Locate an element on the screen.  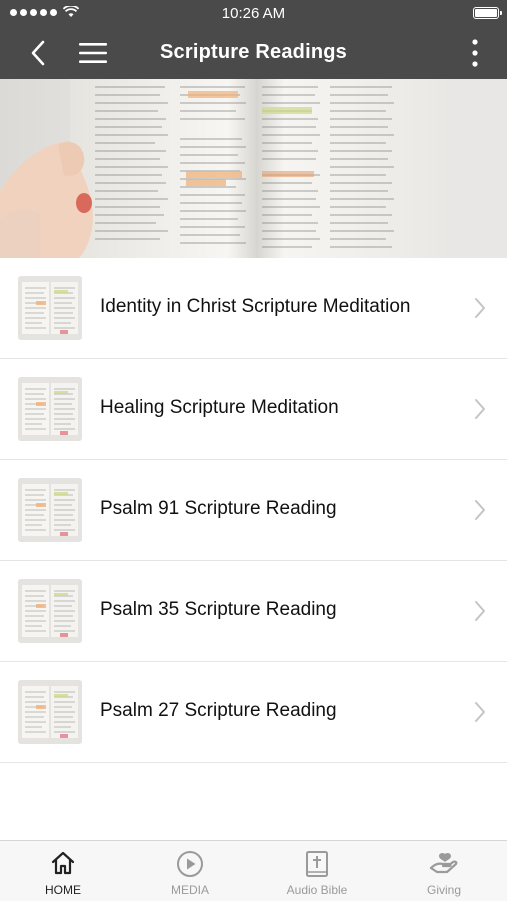
page-title: Scripture Readings is located at coordinates (253, 52).